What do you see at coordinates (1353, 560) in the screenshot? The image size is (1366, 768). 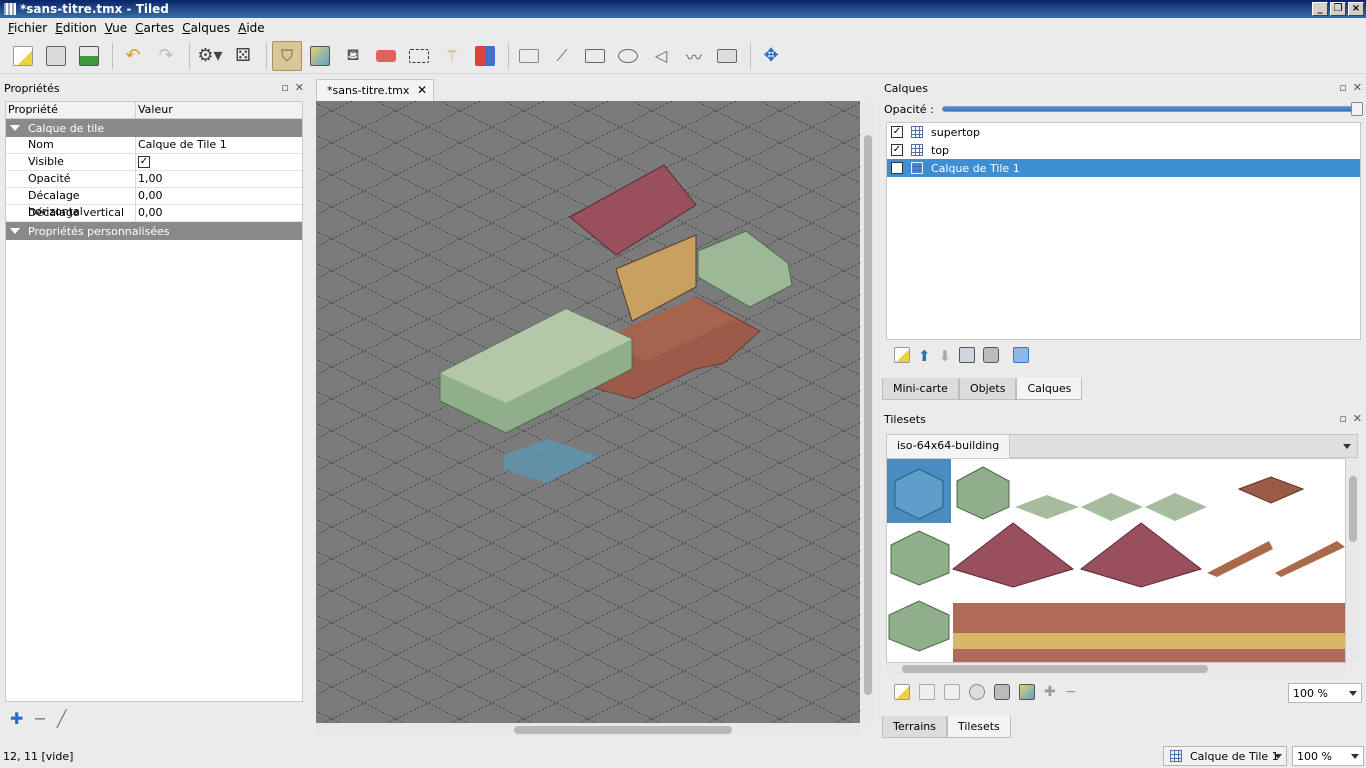 I see `tileset-vertical-scrollbar` at bounding box center [1353, 560].